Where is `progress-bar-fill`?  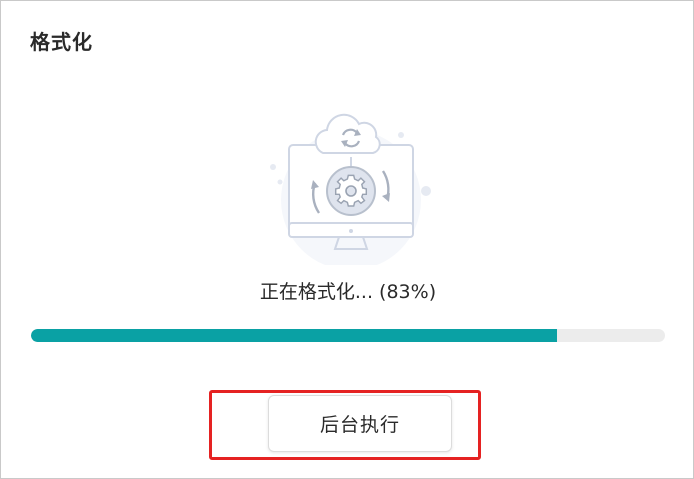 progress-bar-fill is located at coordinates (294, 335).